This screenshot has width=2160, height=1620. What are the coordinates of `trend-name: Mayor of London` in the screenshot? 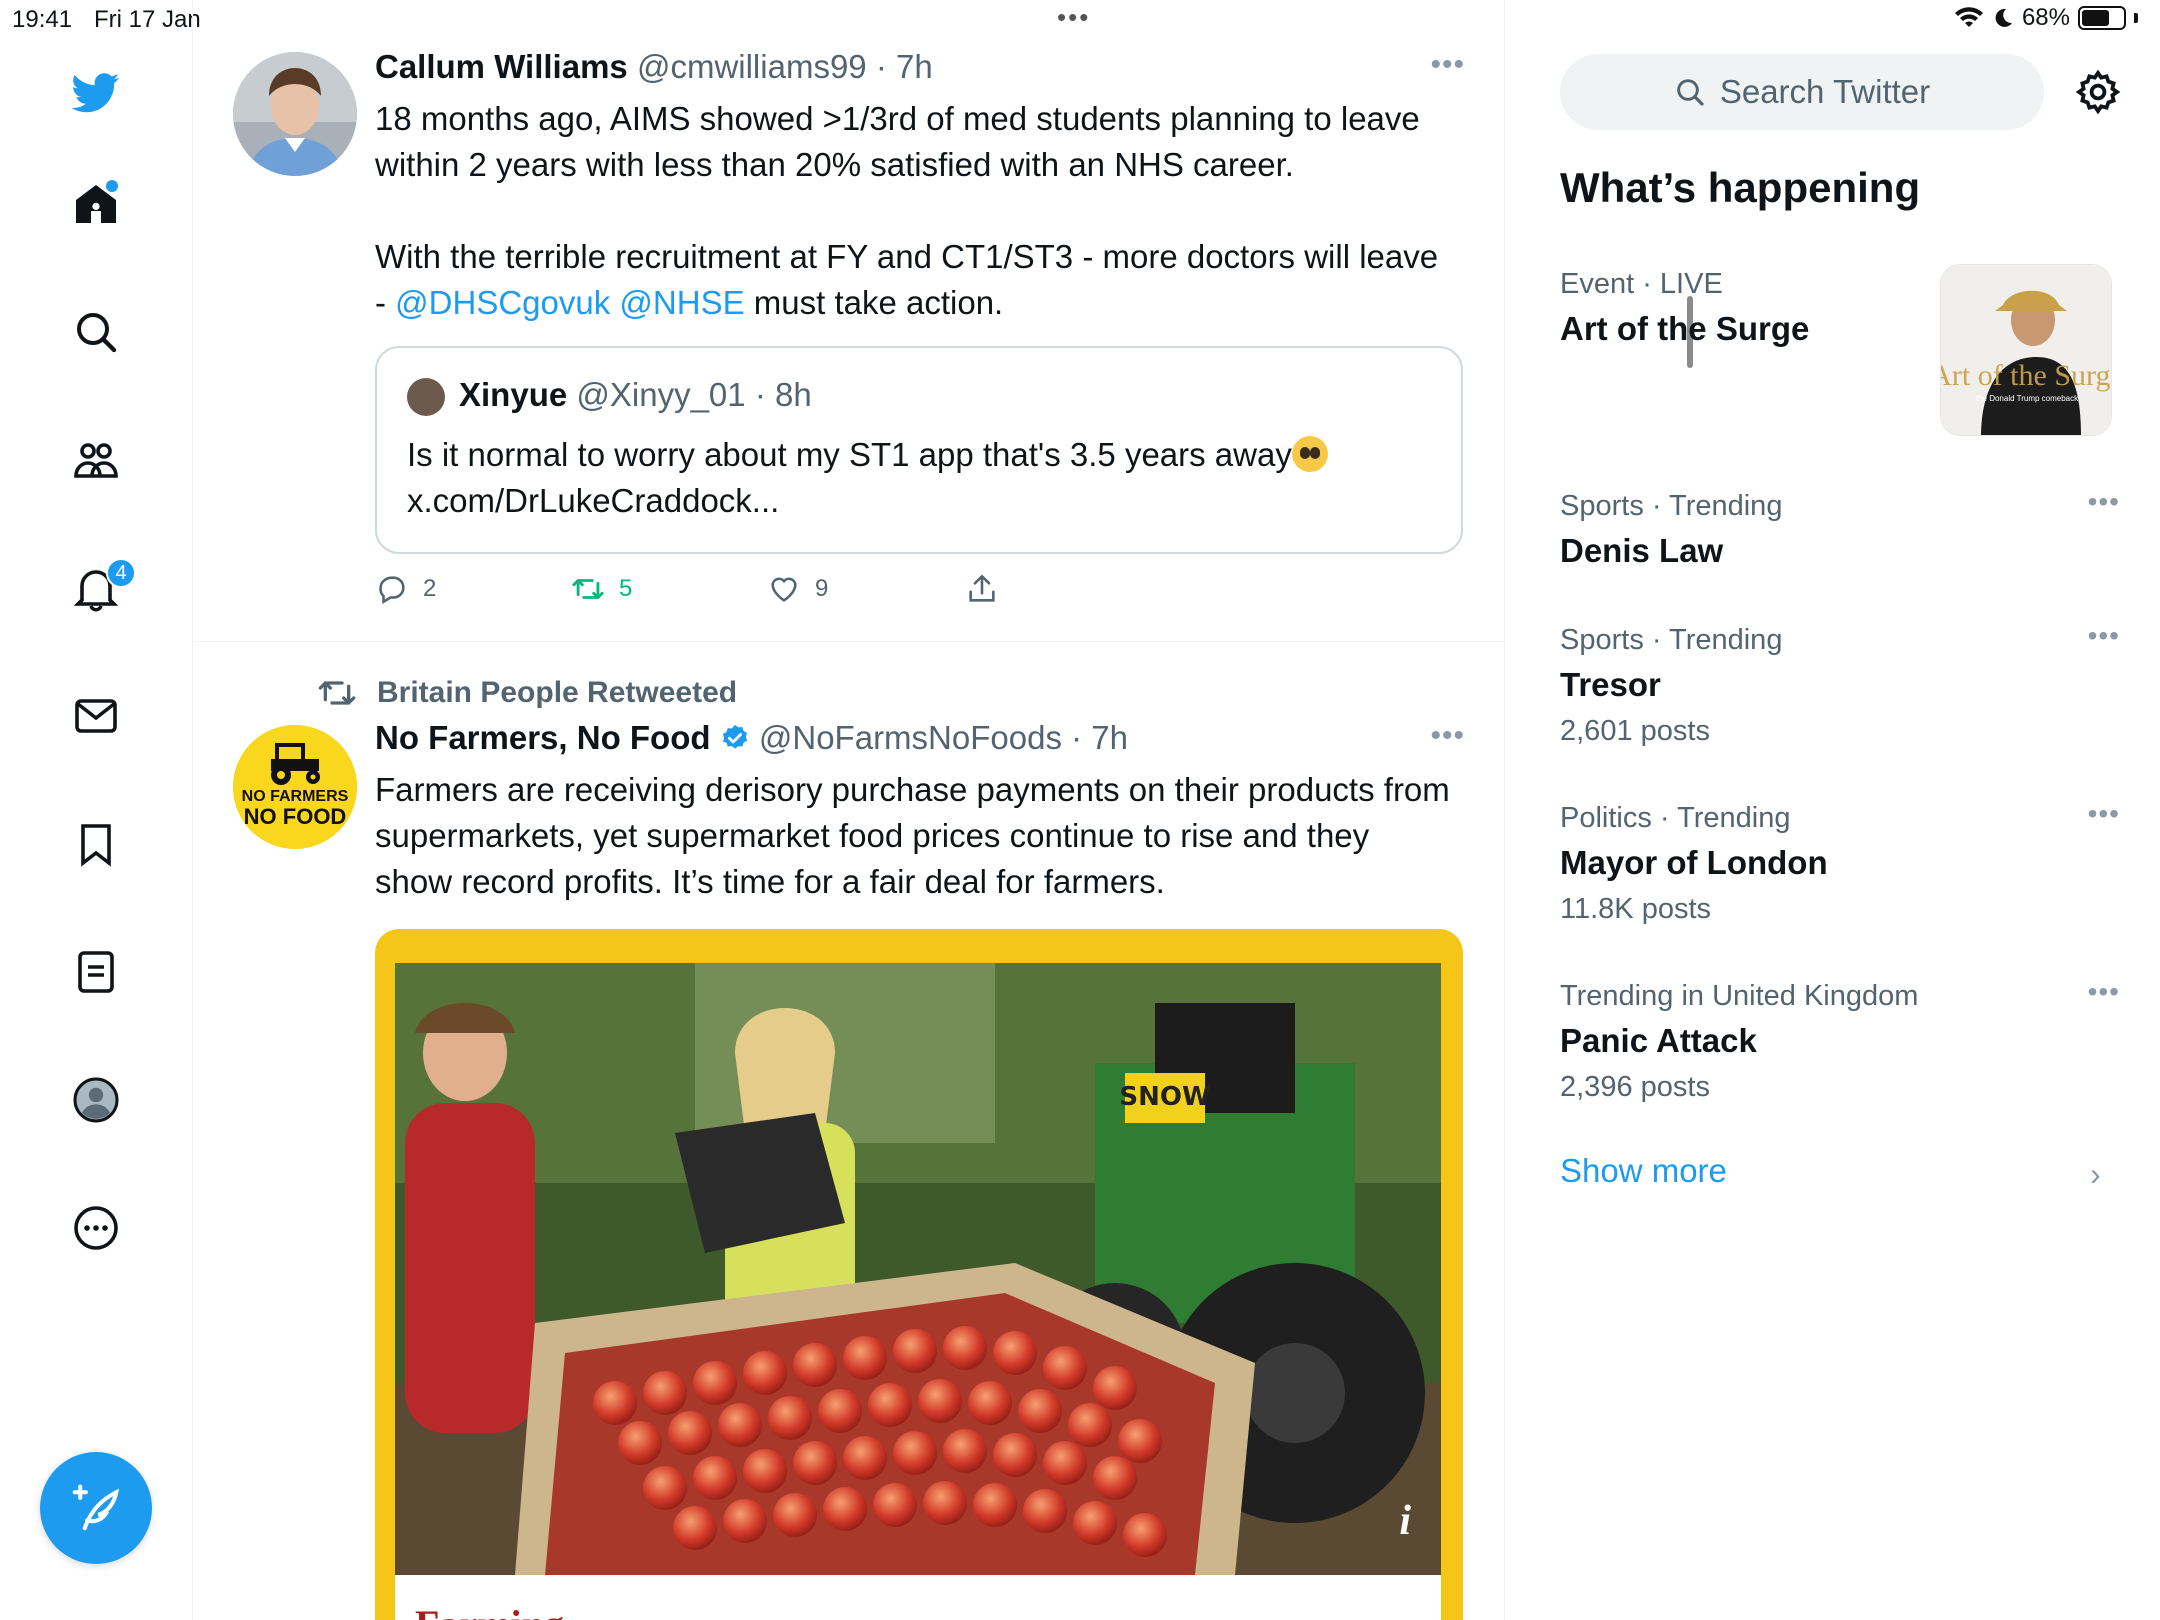 It's located at (1694, 862).